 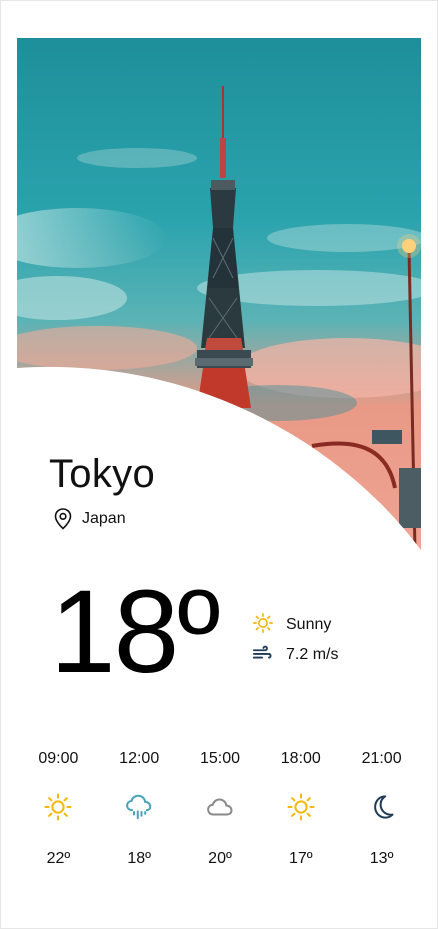 What do you see at coordinates (263, 655) in the screenshot?
I see `wind-icon` at bounding box center [263, 655].